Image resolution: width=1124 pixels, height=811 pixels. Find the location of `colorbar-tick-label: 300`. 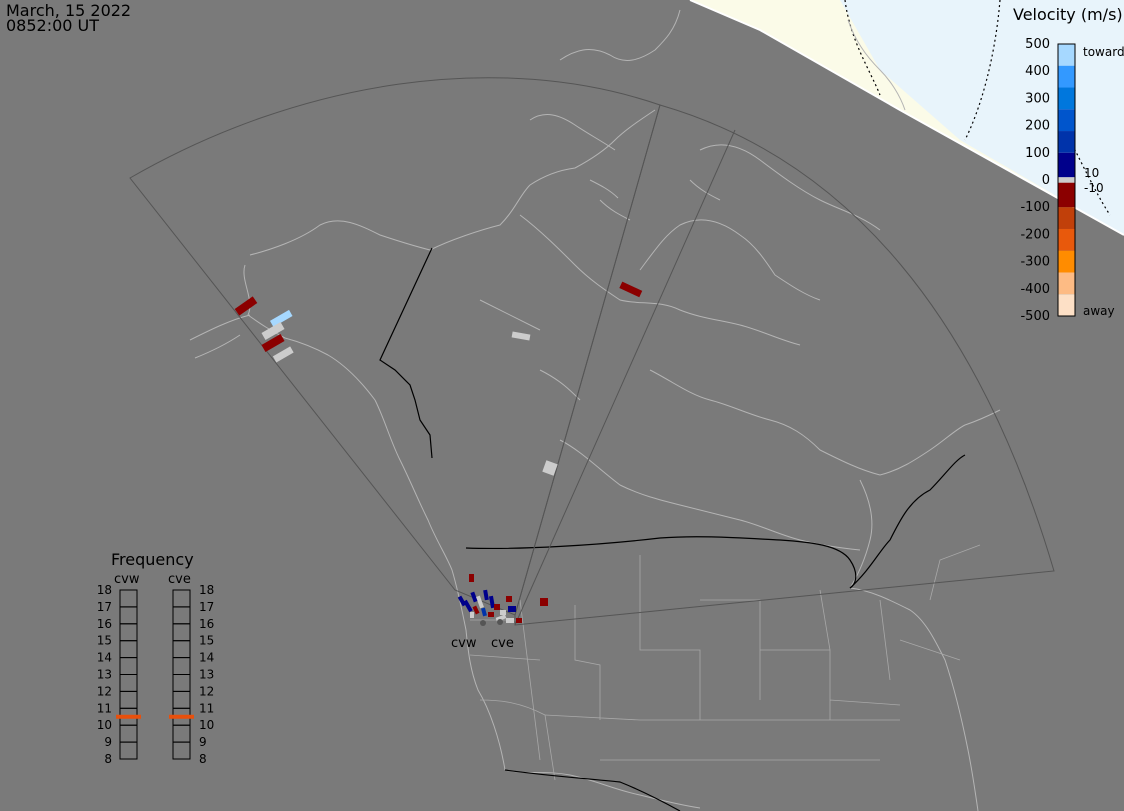

colorbar-tick-label: 300 is located at coordinates (1037, 98).